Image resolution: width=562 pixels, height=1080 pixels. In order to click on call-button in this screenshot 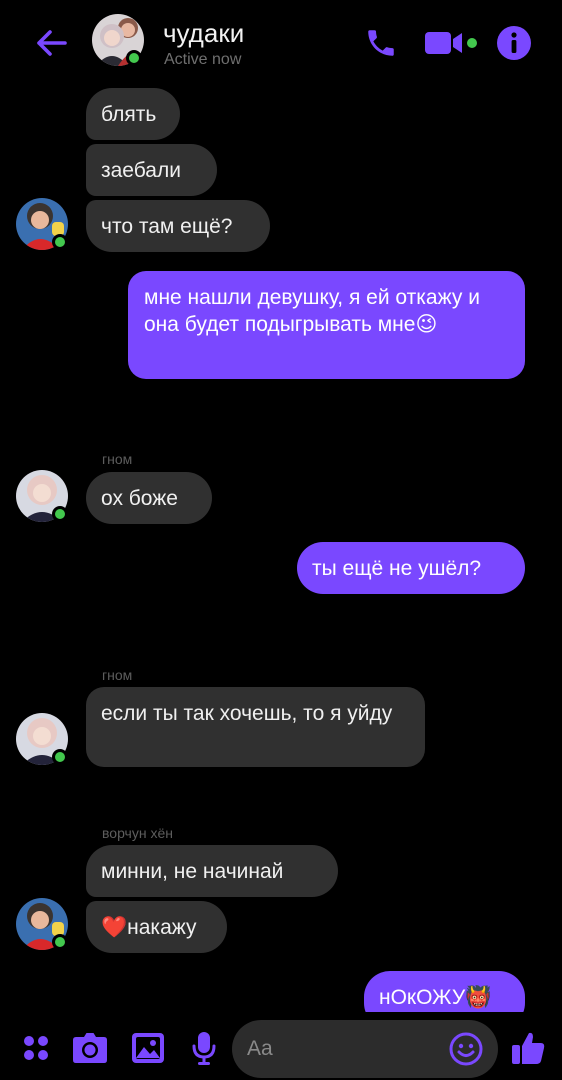, I will do `click(381, 43)`.